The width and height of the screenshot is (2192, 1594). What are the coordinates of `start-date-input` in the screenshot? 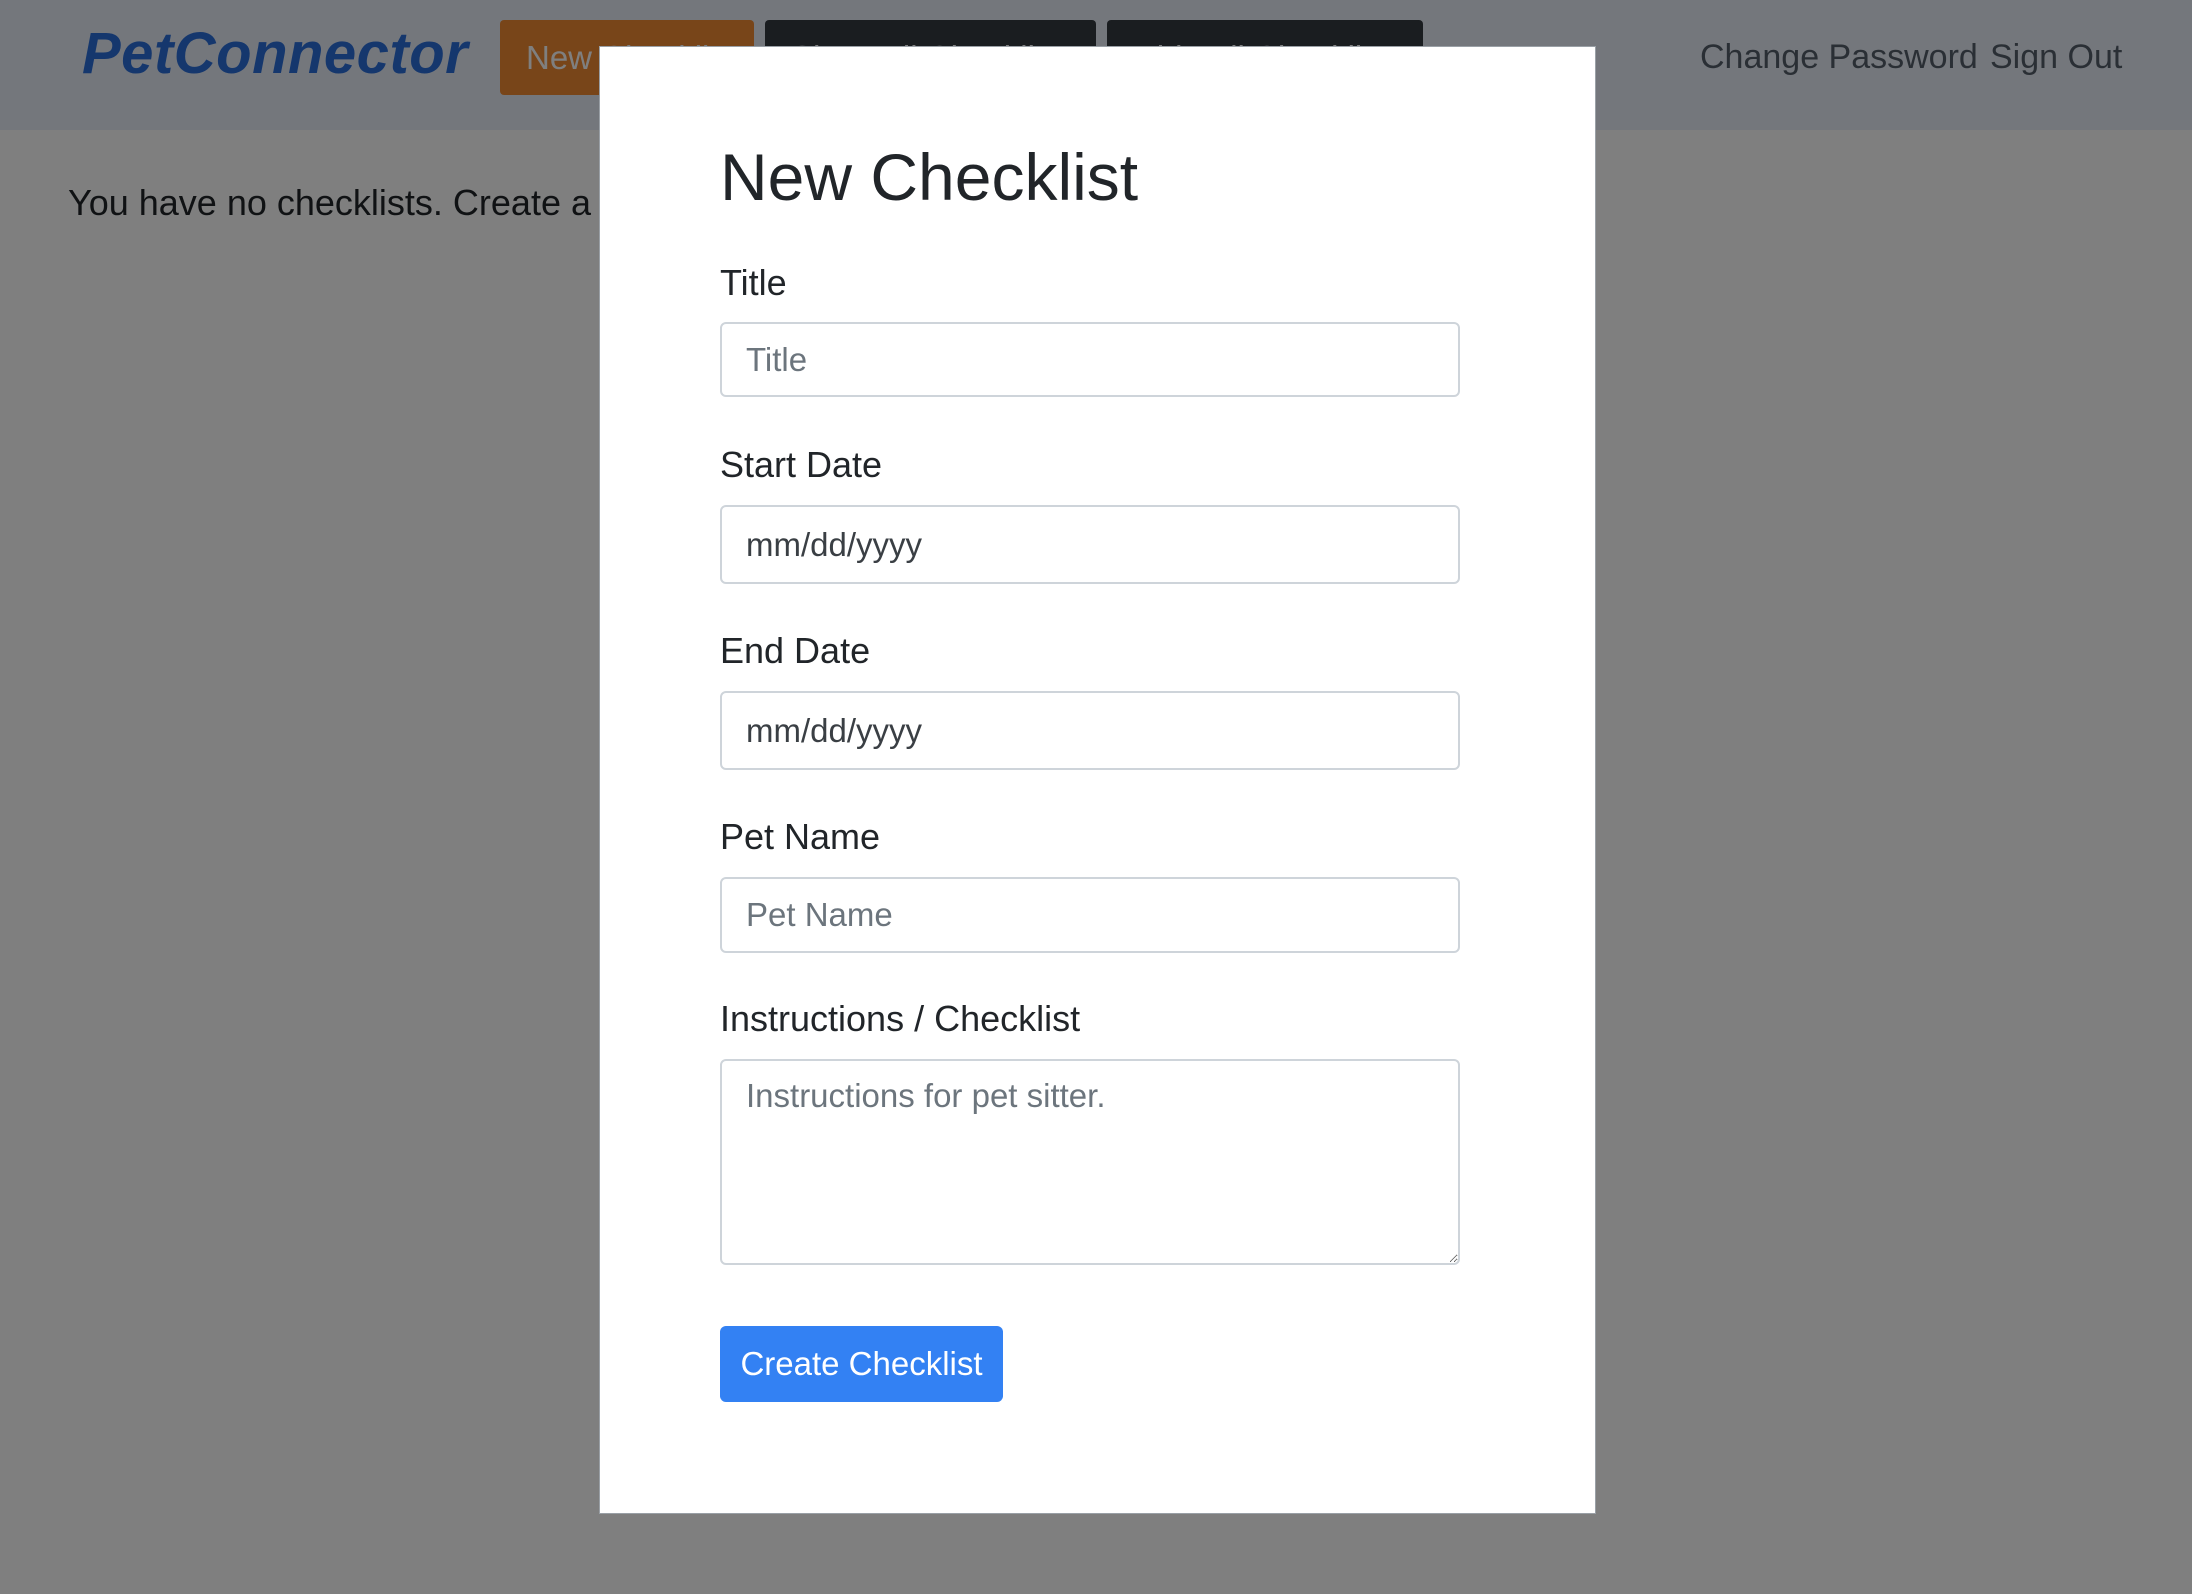 It's located at (1090, 544).